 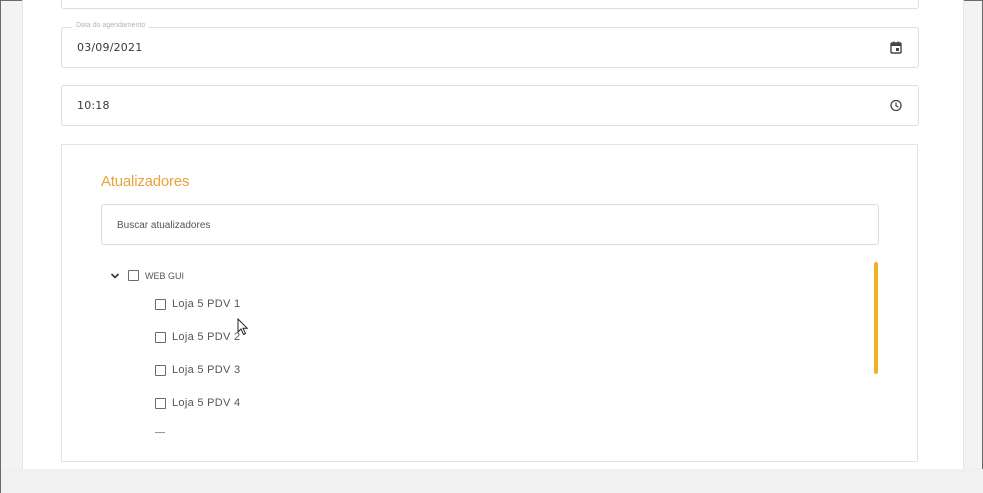 What do you see at coordinates (93, 105) in the screenshot?
I see `schedule-time-value: 10:18` at bounding box center [93, 105].